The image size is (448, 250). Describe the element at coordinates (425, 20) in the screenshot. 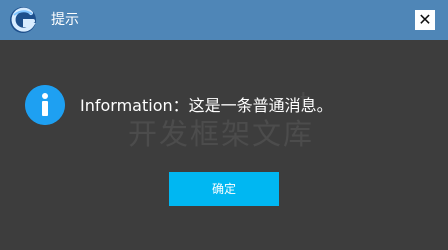

I see `close-button: ✕` at that location.